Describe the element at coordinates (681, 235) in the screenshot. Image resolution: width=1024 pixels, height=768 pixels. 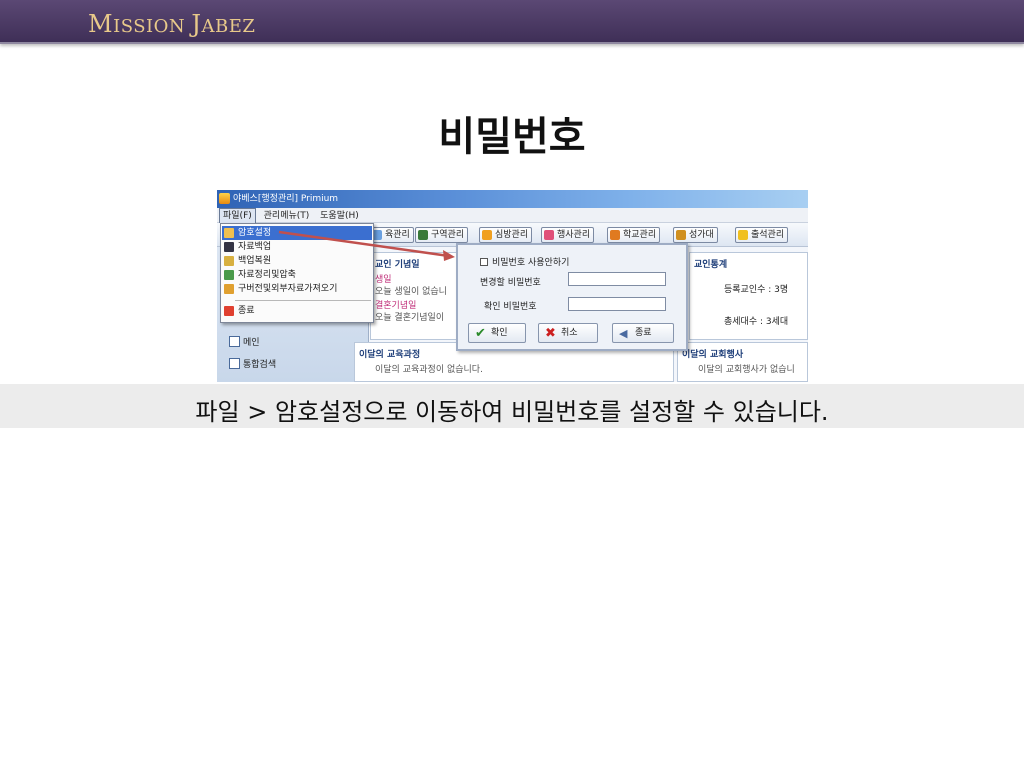
I see `choir-icon` at that location.